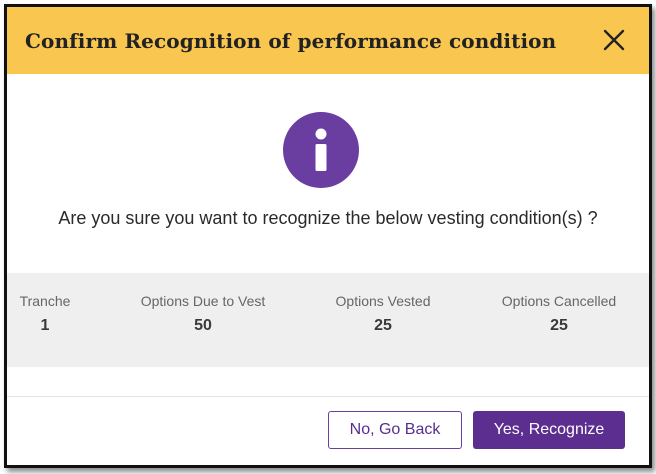 The height and width of the screenshot is (474, 656). I want to click on column-value: 1, so click(45, 325).